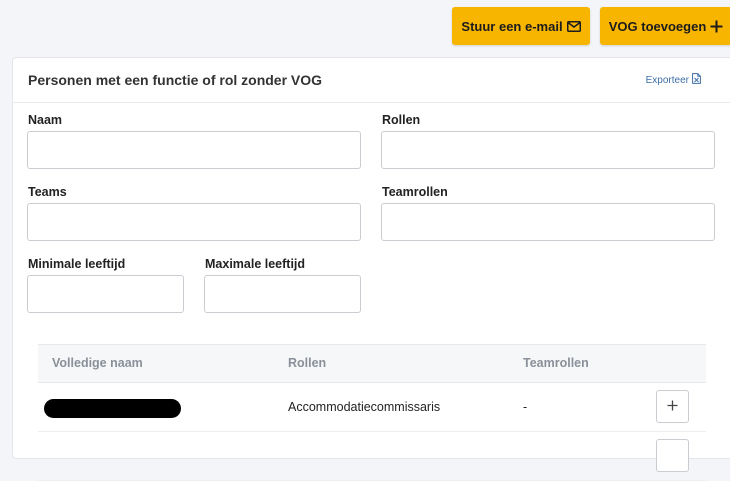 The image size is (730, 481). I want to click on naam-label: Naam, so click(45, 120).